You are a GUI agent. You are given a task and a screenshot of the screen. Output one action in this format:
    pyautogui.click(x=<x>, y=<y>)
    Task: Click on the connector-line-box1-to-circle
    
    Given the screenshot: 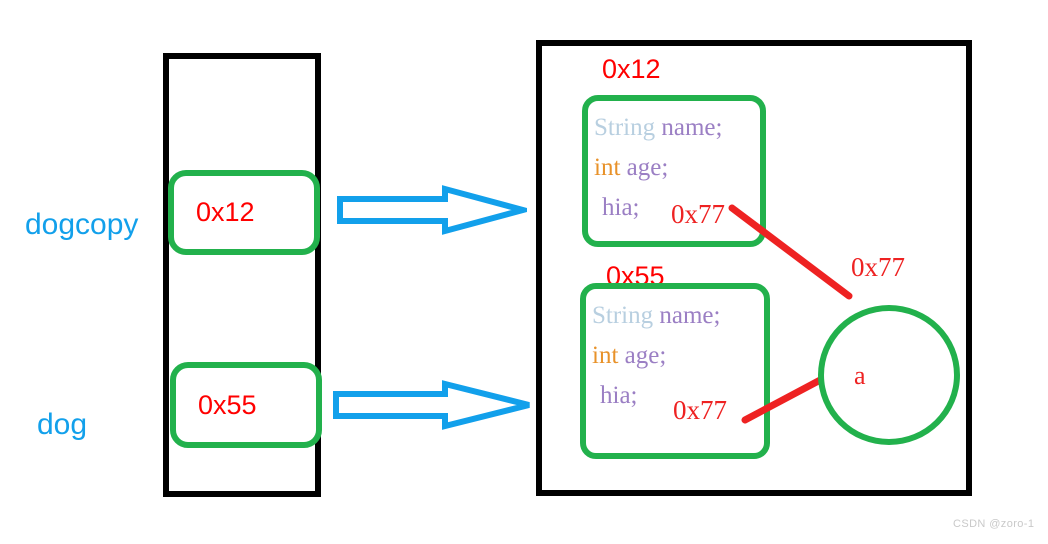 What is the action you would take?
    pyautogui.click(x=790, y=252)
    